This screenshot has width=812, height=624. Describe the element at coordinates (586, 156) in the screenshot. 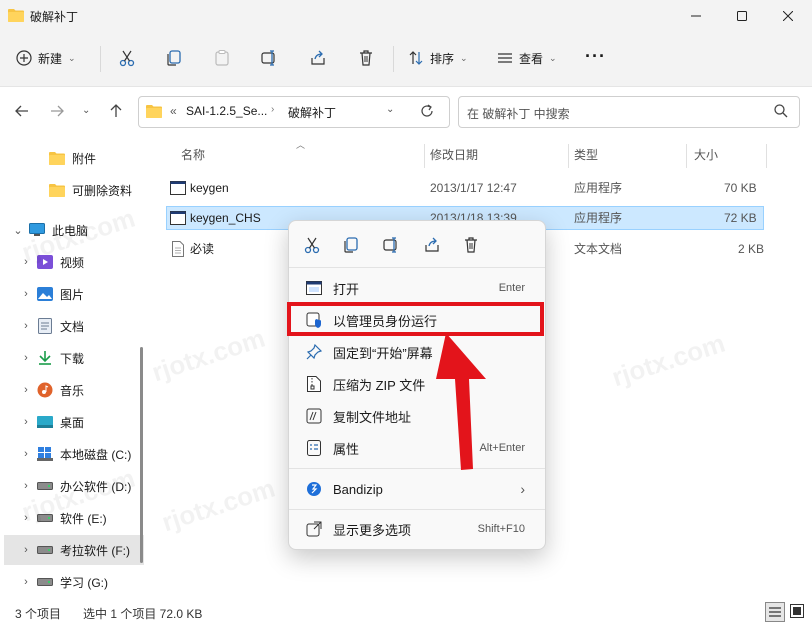

I see `column-header-type: 类型` at that location.